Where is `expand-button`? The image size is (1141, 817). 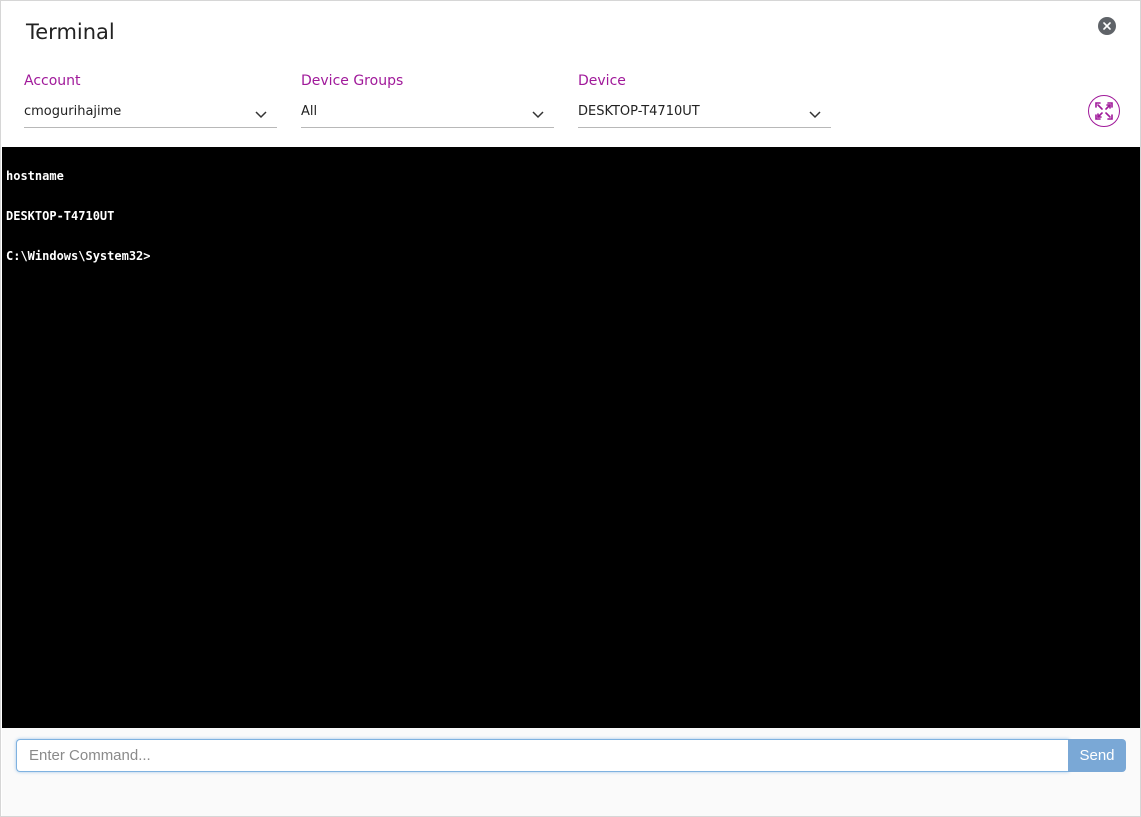 expand-button is located at coordinates (1104, 111).